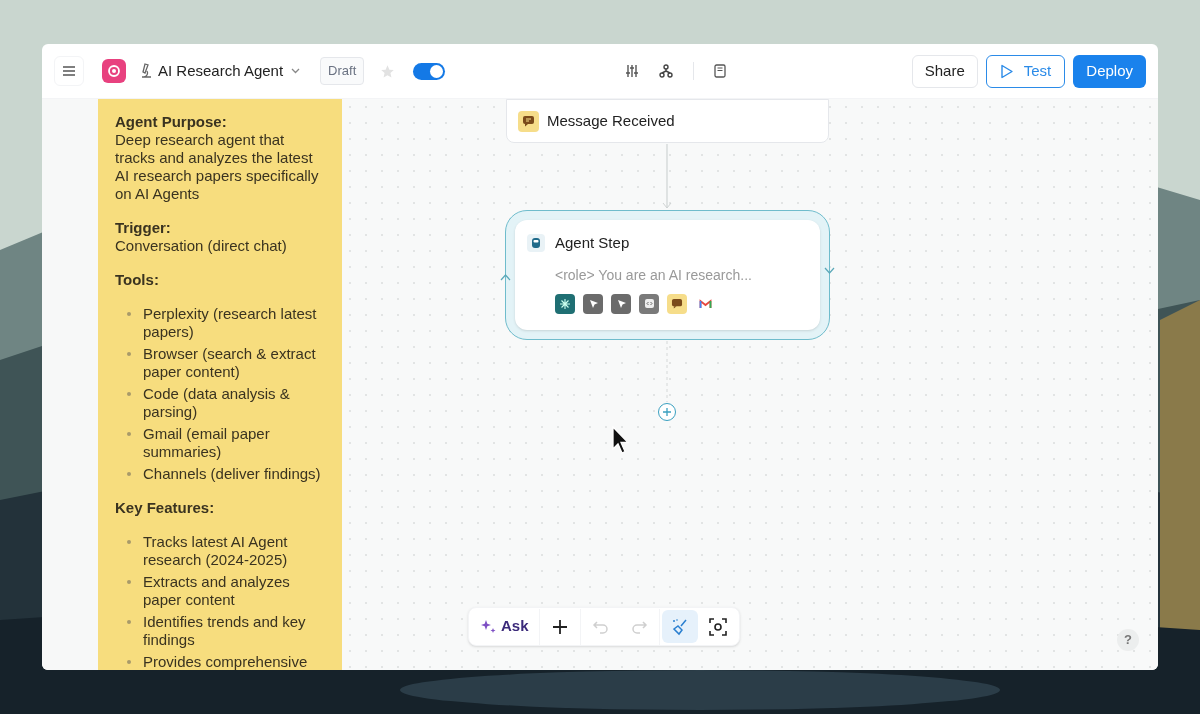 This screenshot has height=714, width=1200. Describe the element at coordinates (666, 71) in the screenshot. I see `hierarchy-icon` at that location.